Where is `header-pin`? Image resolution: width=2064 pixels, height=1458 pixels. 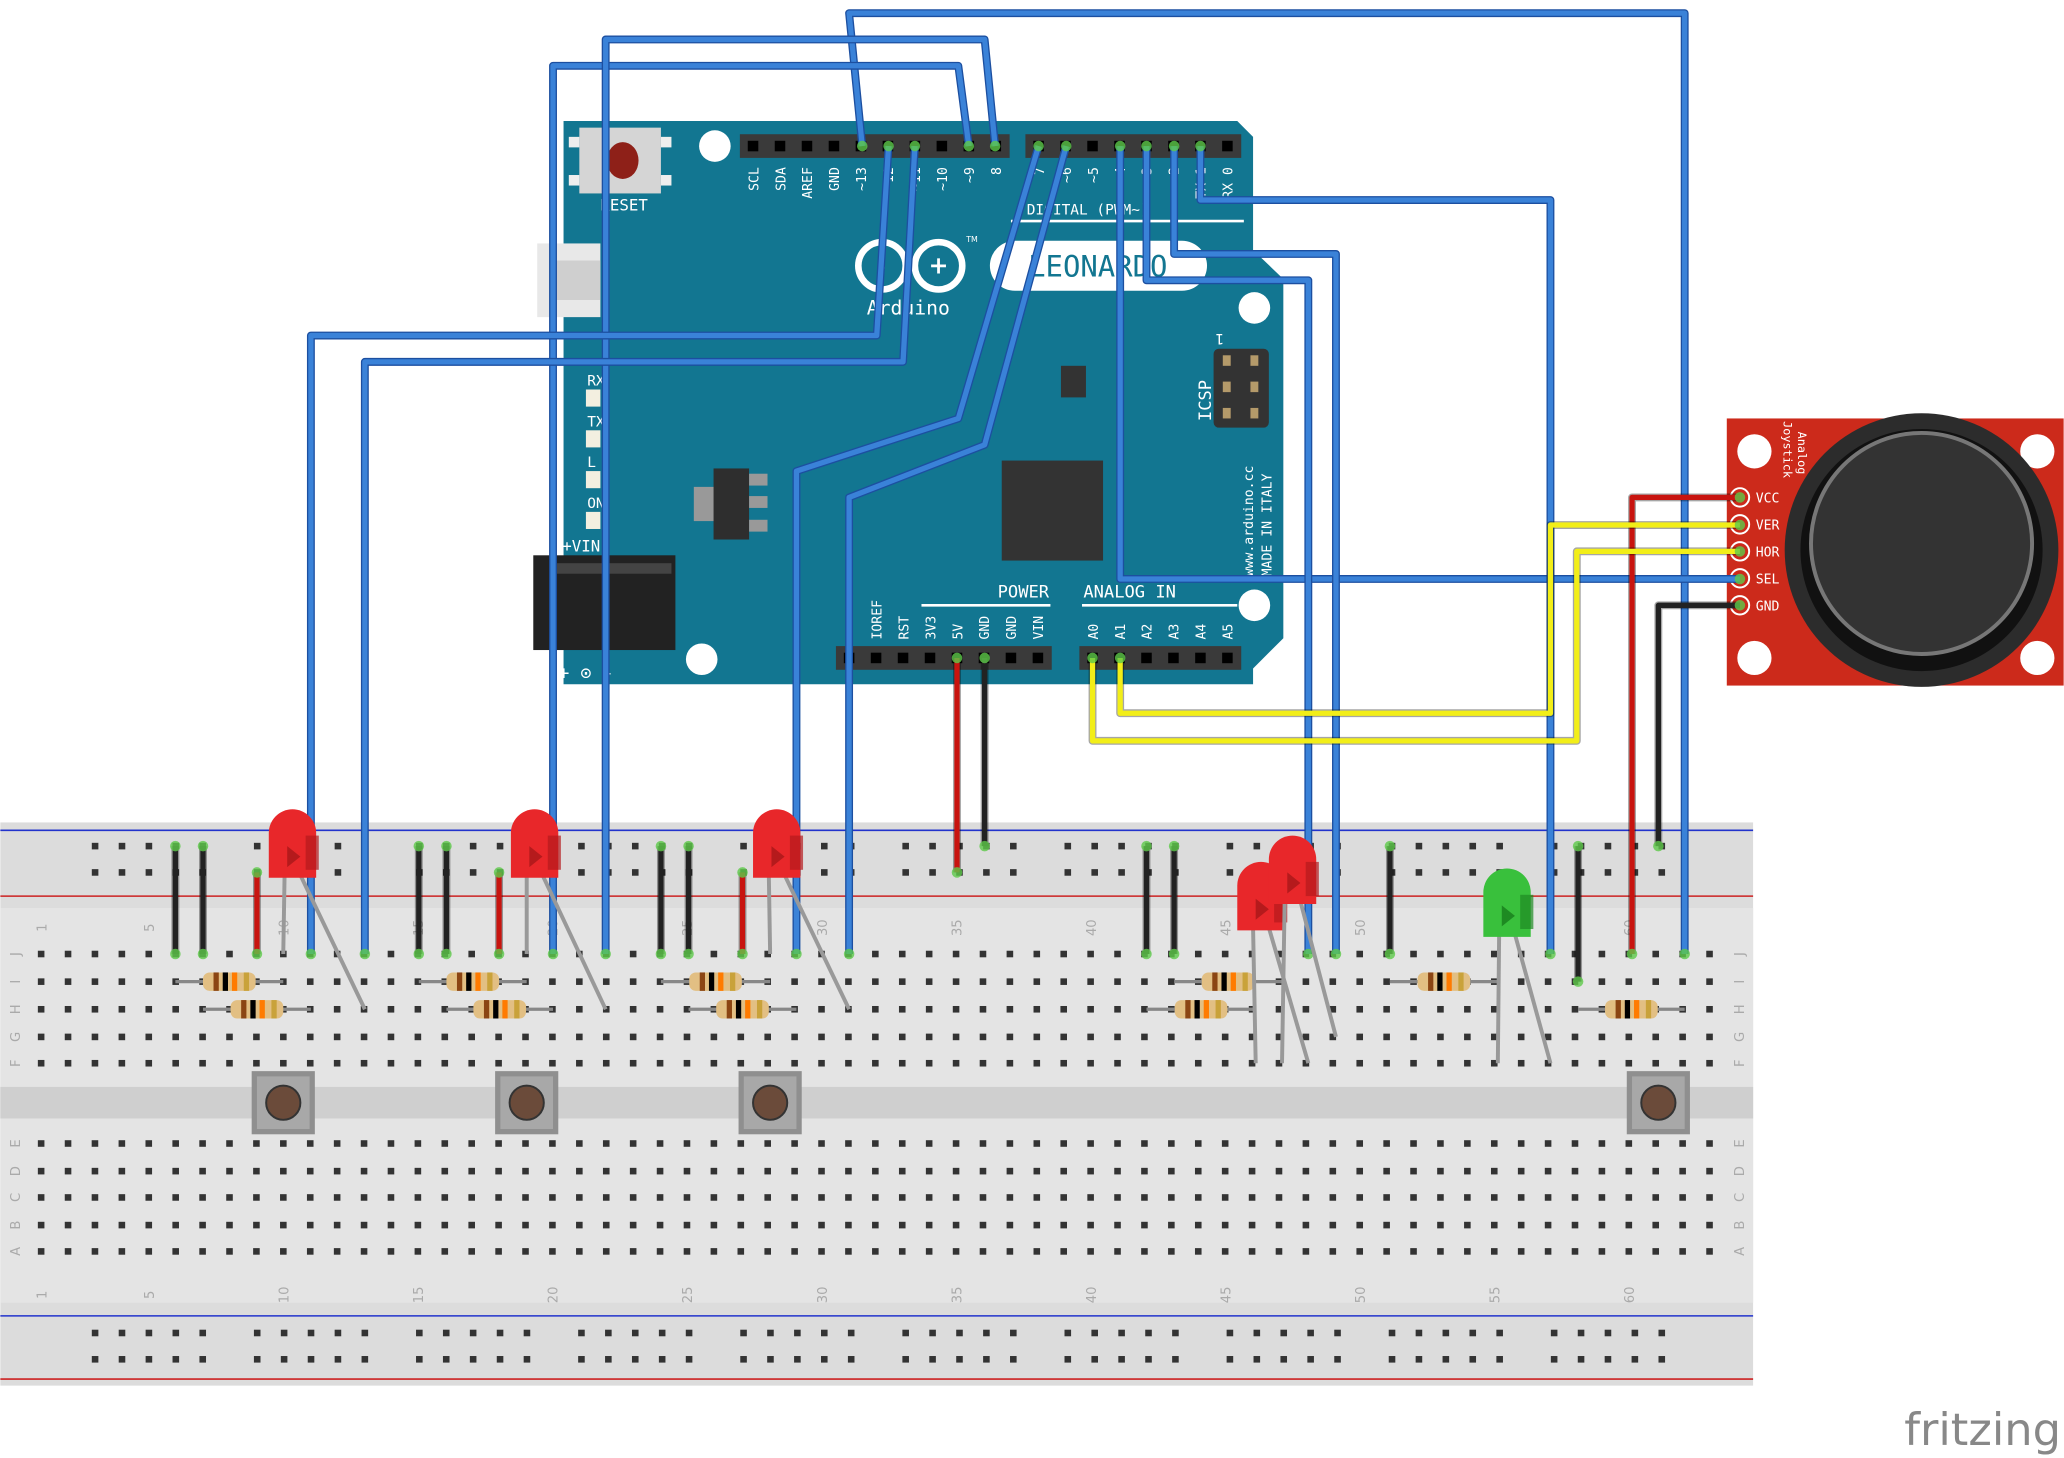 header-pin is located at coordinates (1038, 658).